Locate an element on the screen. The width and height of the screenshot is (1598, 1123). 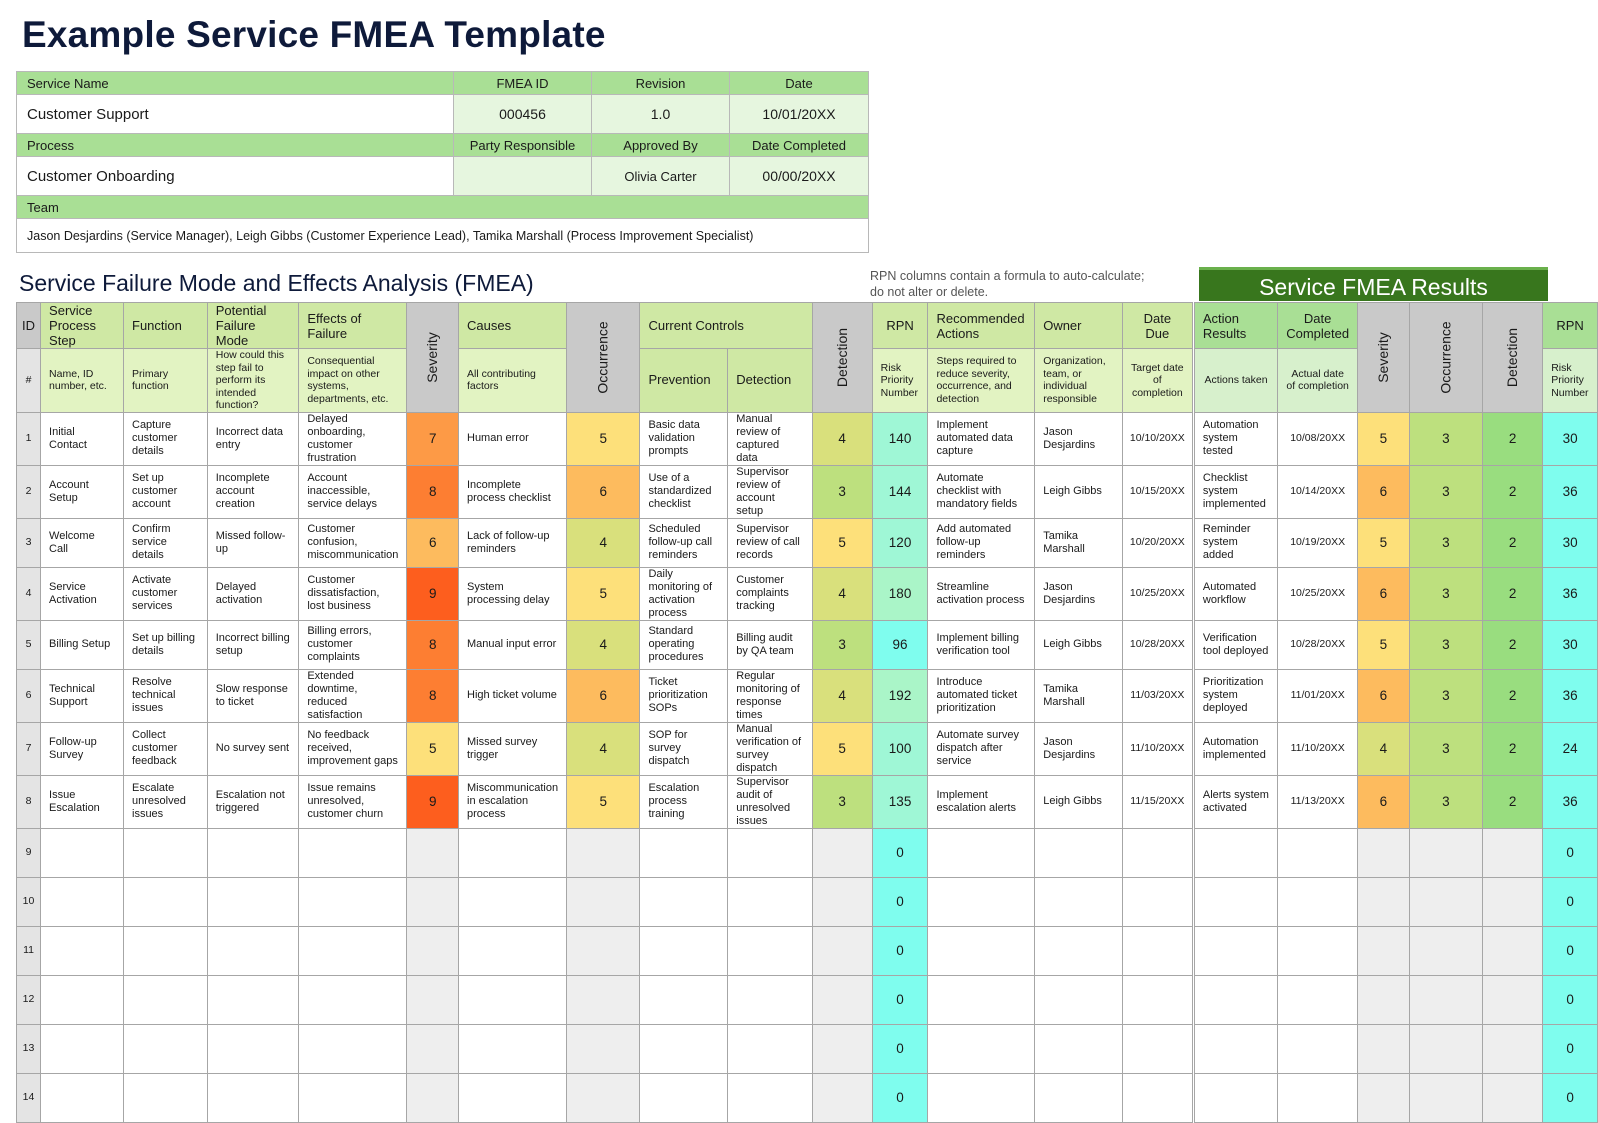
cell-date-completed: 10/25/20XX is located at coordinates (1318, 593).